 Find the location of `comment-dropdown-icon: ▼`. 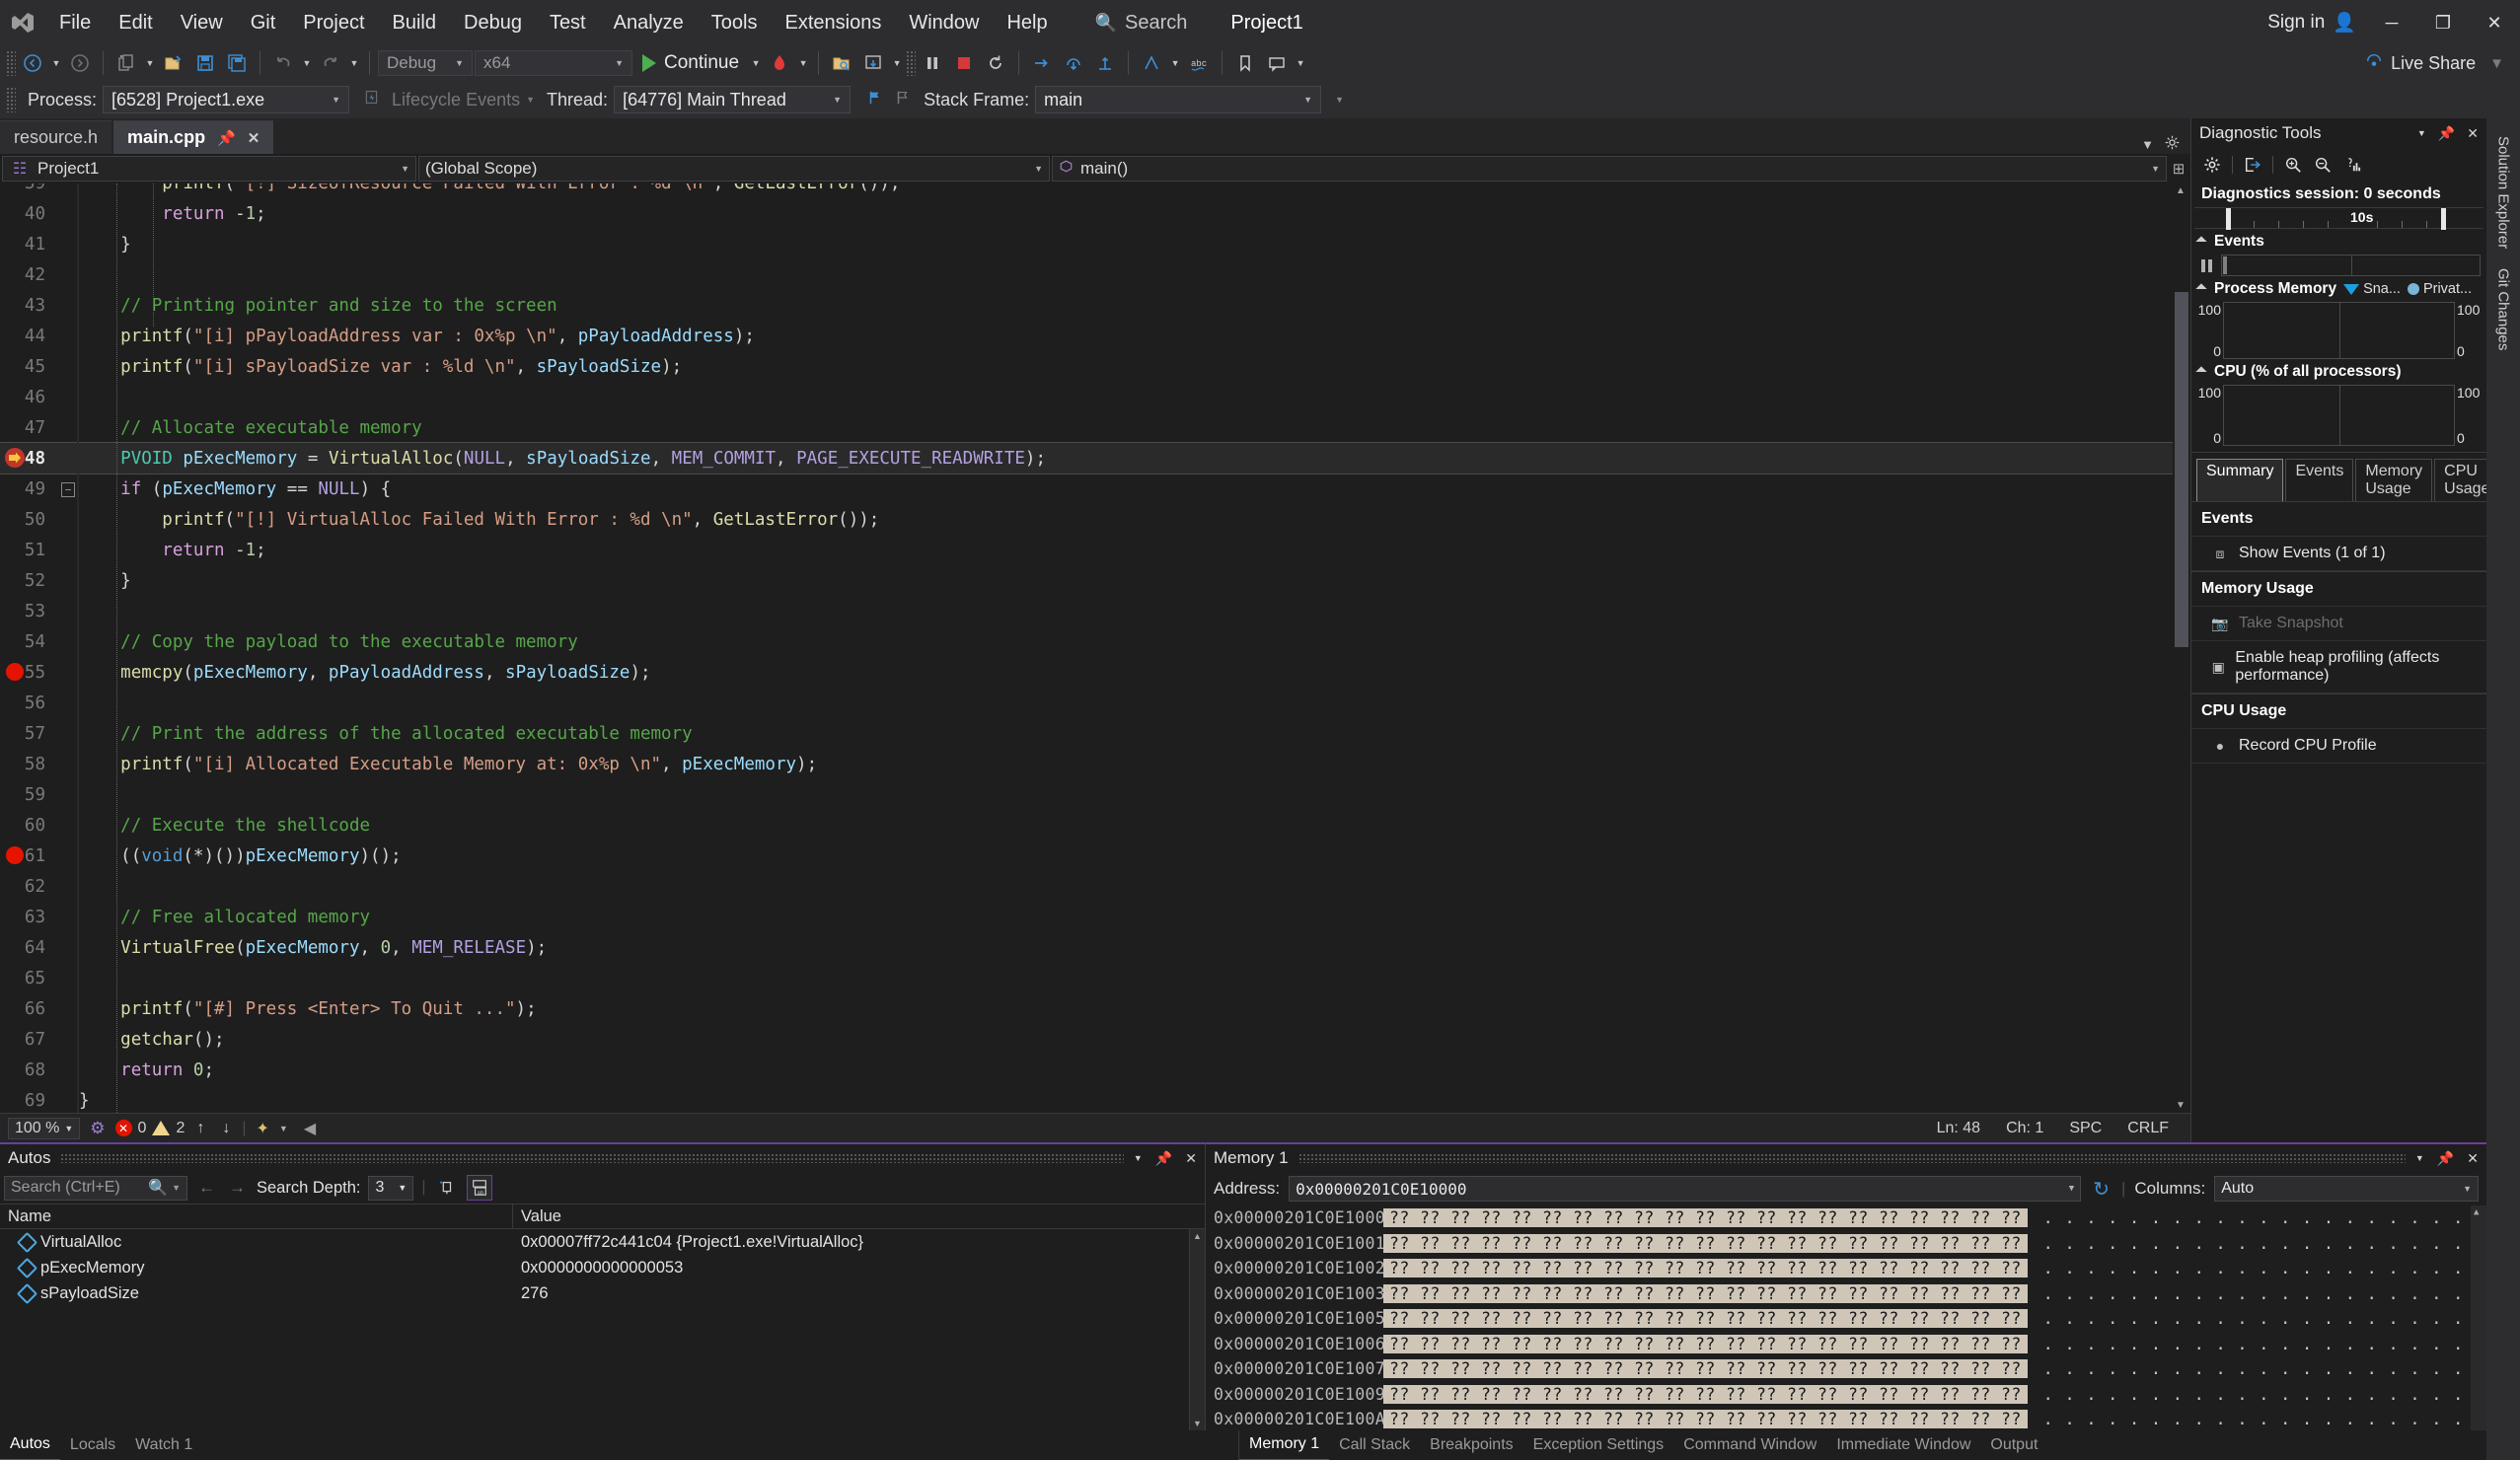

comment-dropdown-icon: ▼ is located at coordinates (1300, 63).